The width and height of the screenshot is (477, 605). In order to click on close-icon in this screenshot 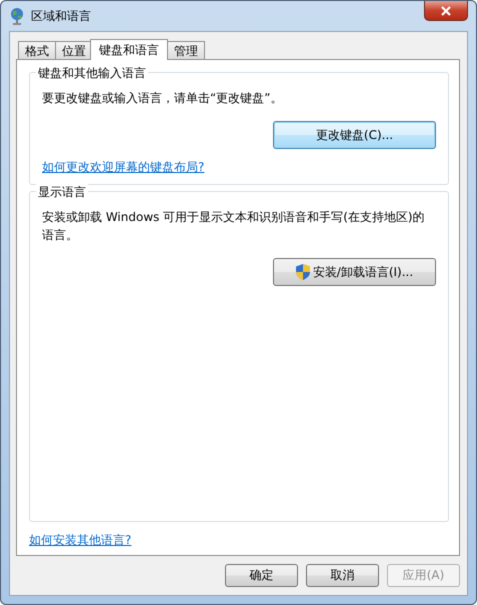, I will do `click(446, 11)`.